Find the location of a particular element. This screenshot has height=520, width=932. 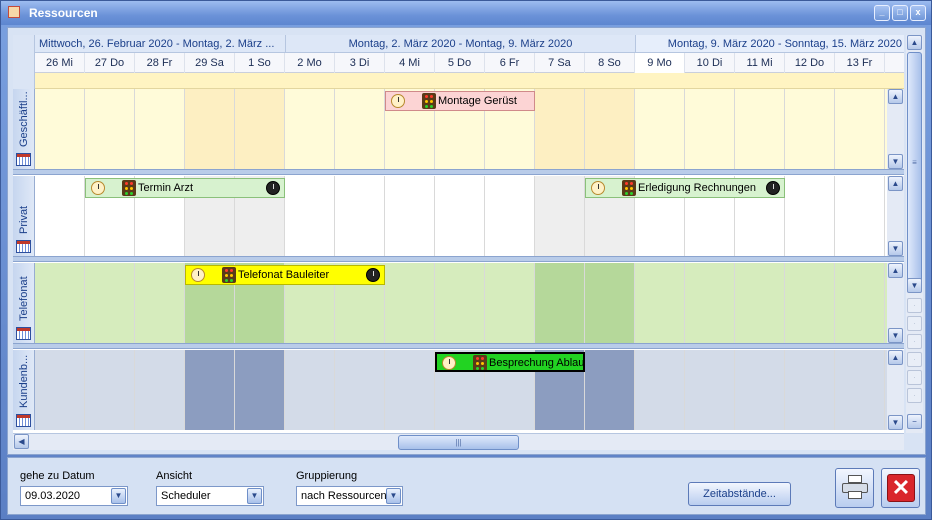

day-header-11: 8 So is located at coordinates (610, 63).